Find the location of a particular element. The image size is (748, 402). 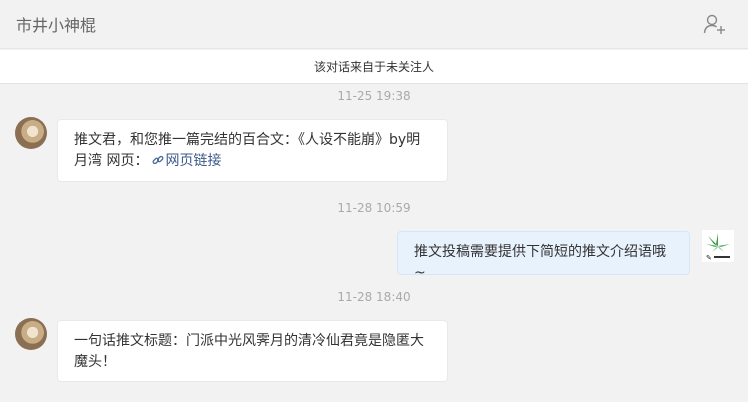

message-text-line2: 月湾 网页： 网页链接 is located at coordinates (252, 161).